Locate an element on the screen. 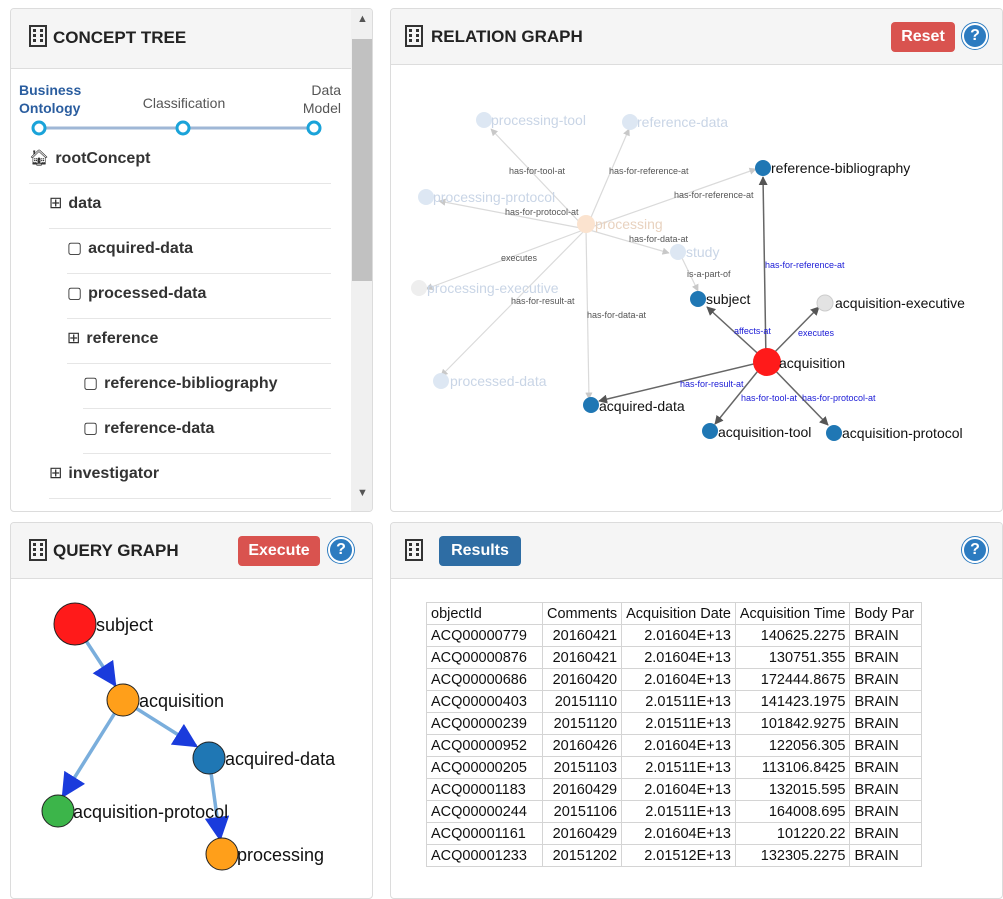 The width and height of the screenshot is (1003, 899). table-cell: ACQ00000205 is located at coordinates (484, 767).